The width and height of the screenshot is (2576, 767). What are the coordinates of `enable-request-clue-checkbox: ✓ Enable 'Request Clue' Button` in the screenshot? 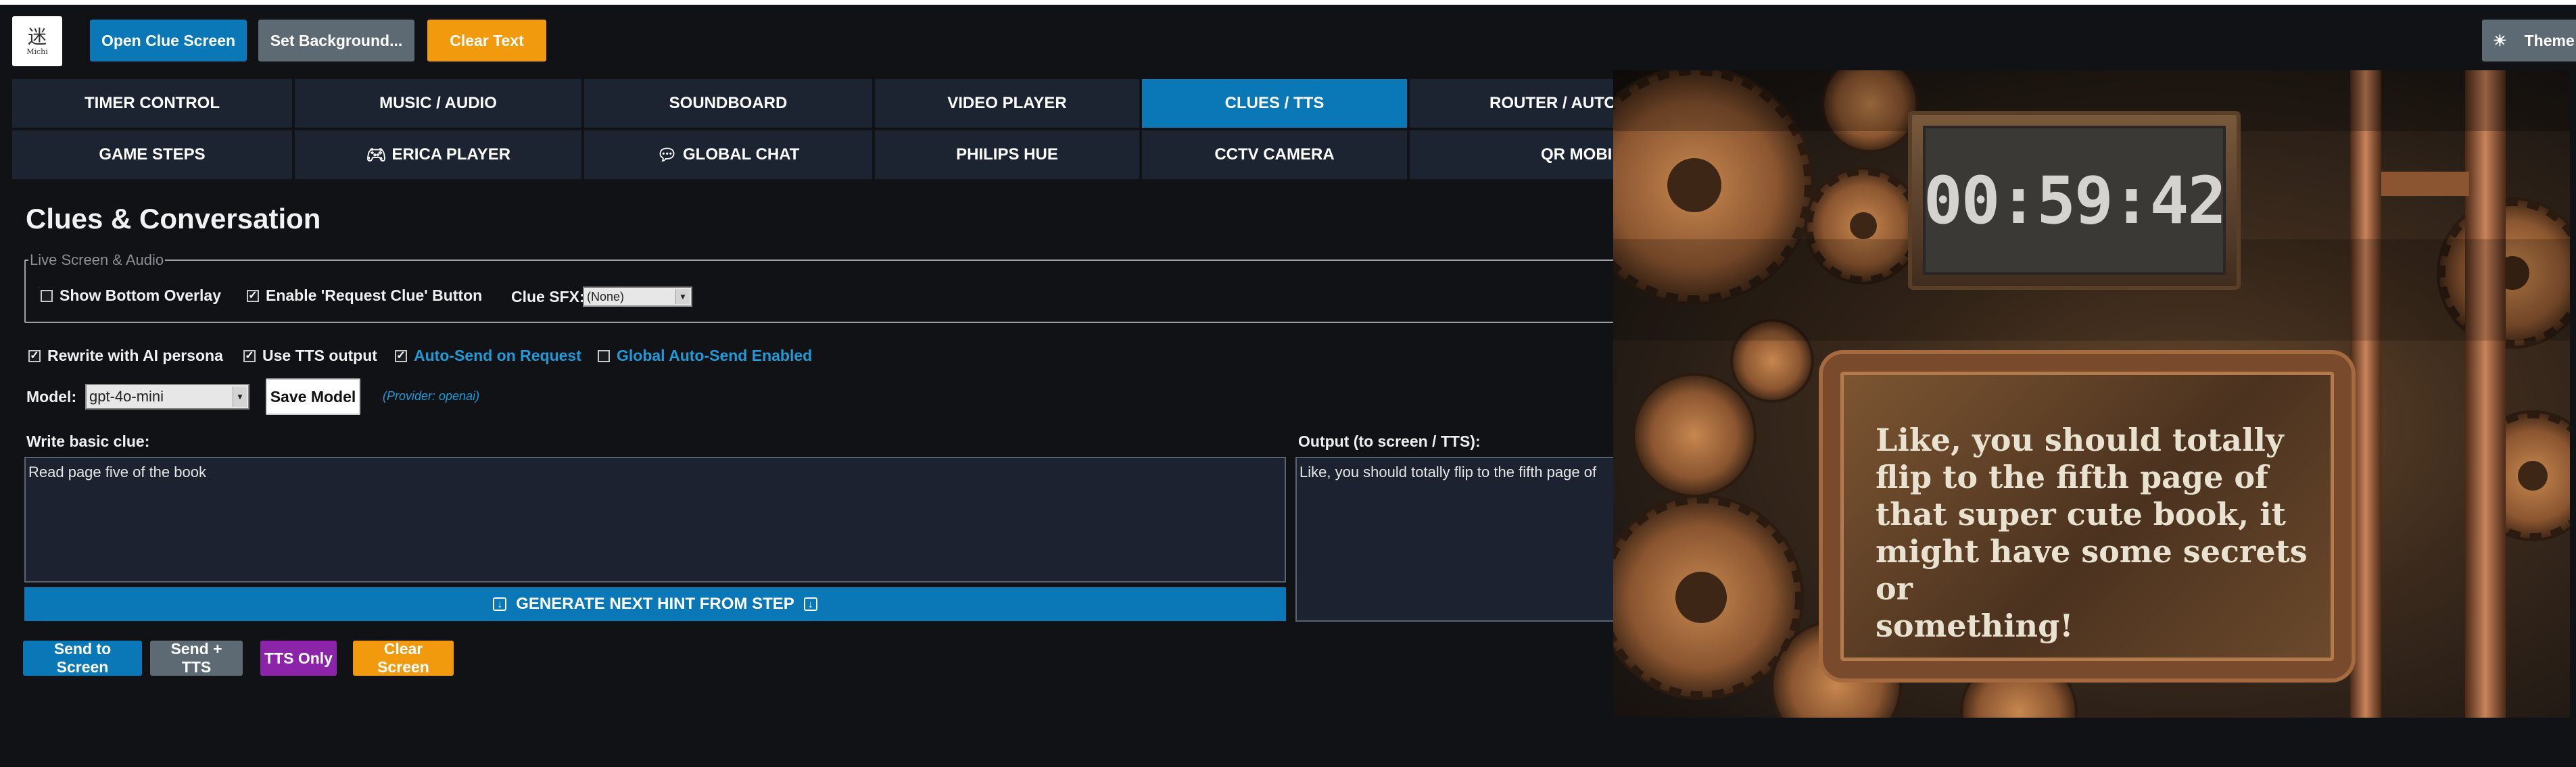 It's located at (364, 296).